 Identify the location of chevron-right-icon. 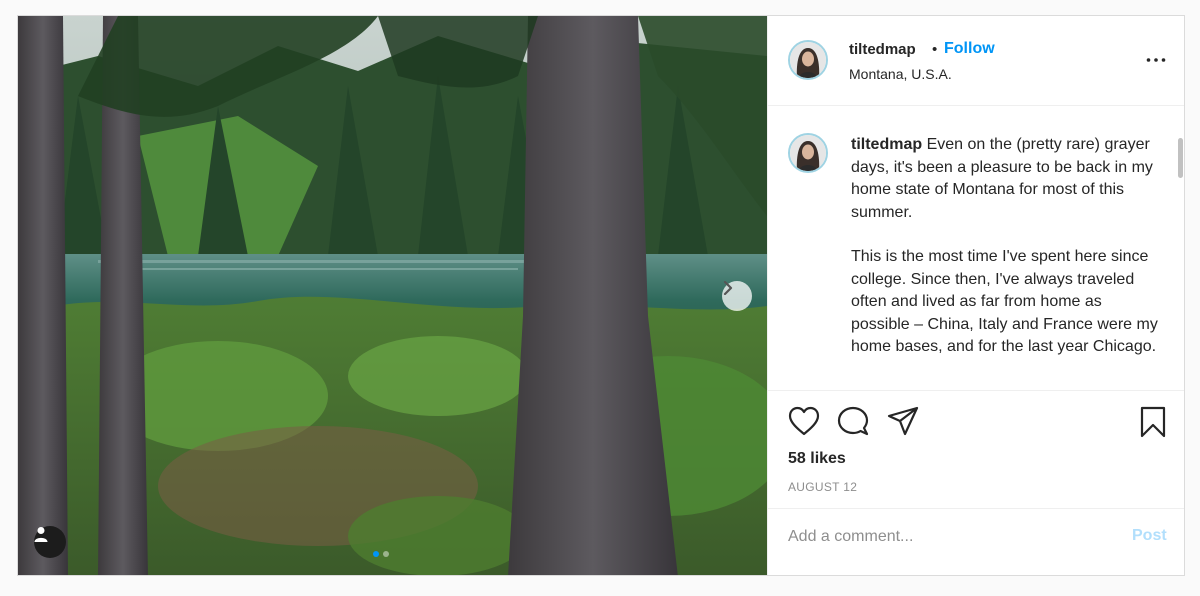
(728, 288).